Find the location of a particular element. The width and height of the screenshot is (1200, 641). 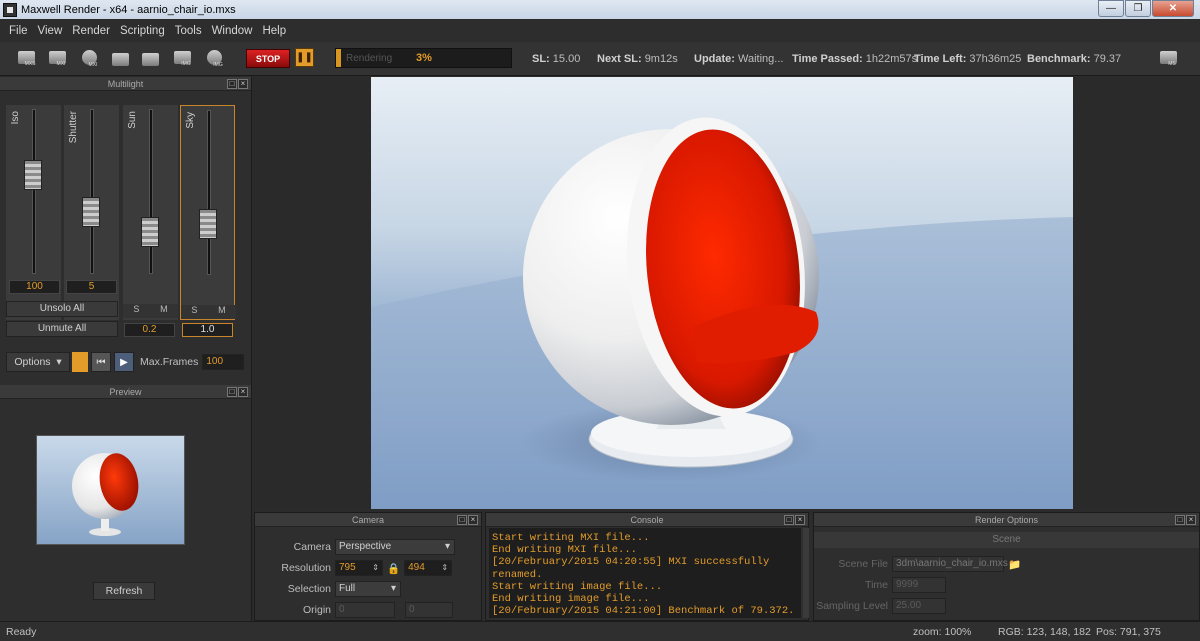

slider-track is located at coordinates (34, 191).